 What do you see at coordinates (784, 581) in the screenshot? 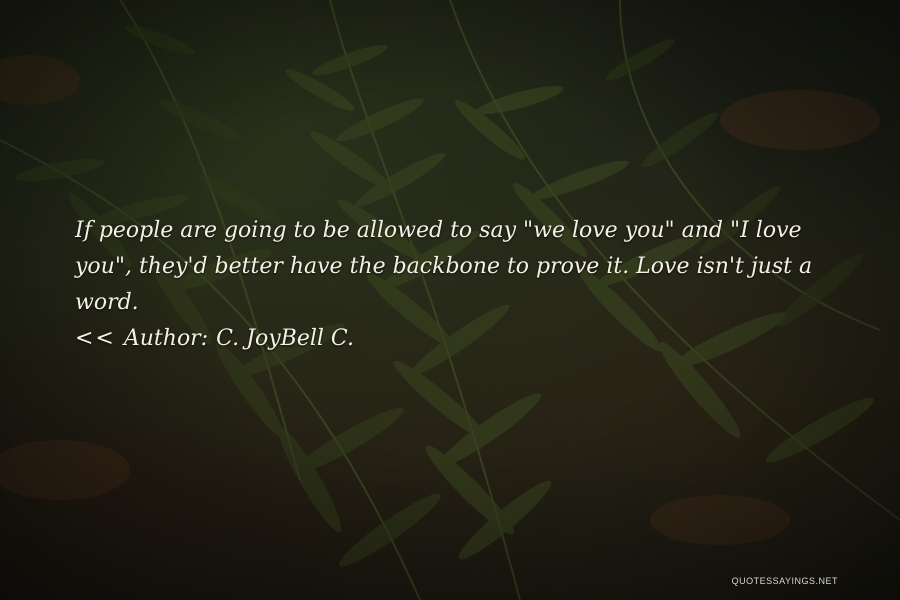
I see `watermark: QUOTESSAYINGS.NET` at bounding box center [784, 581].